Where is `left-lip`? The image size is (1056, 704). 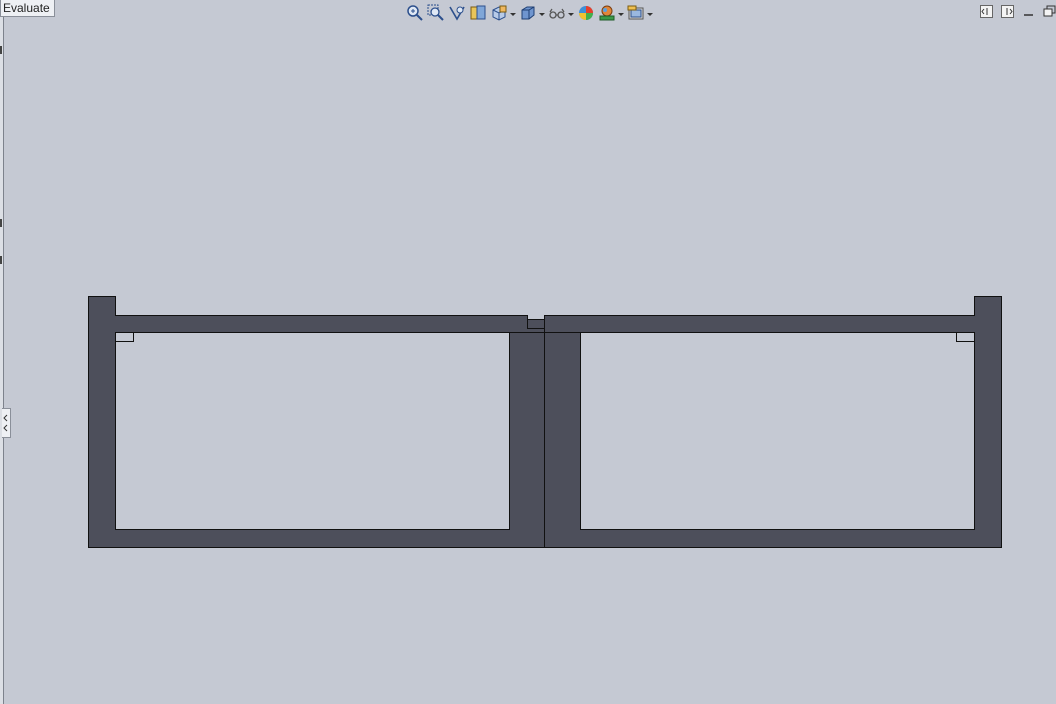
left-lip is located at coordinates (124, 337).